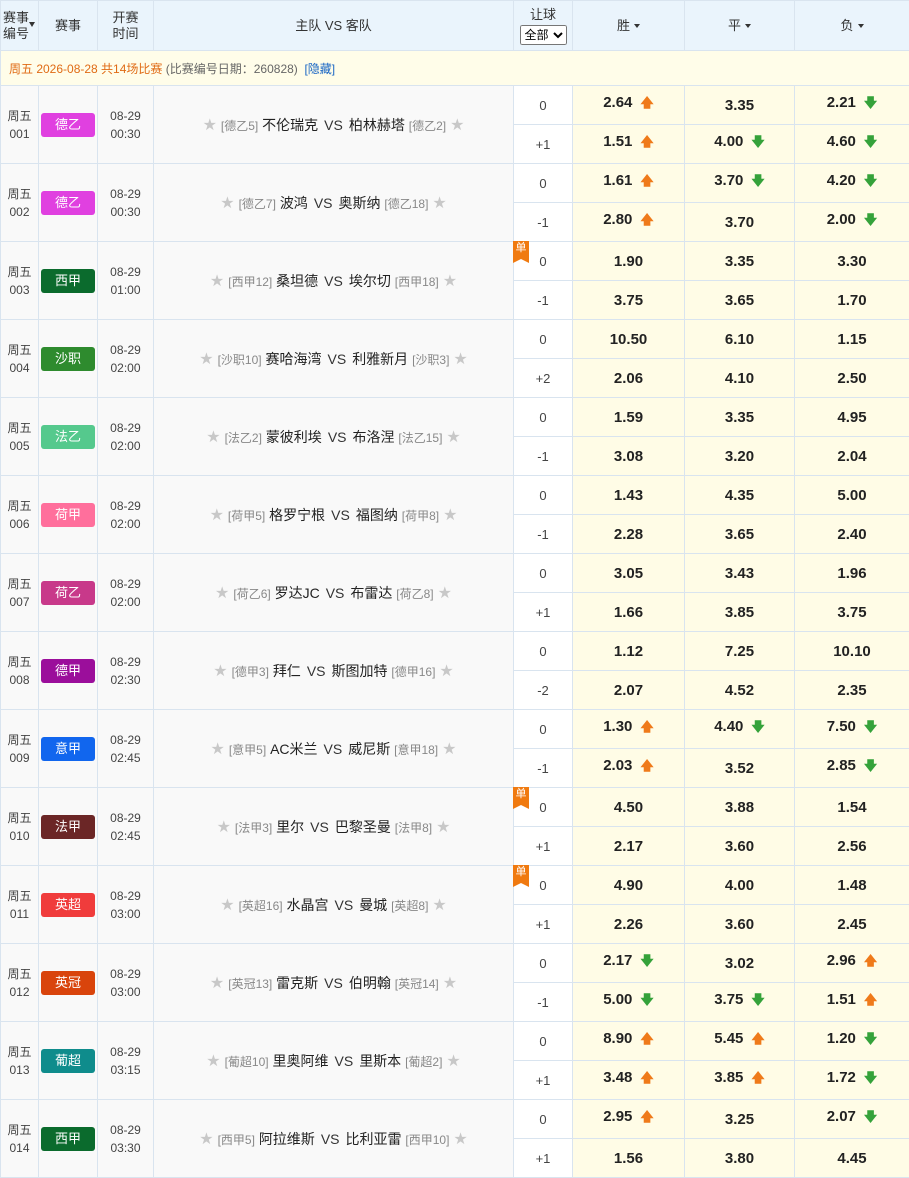 The height and width of the screenshot is (1178, 909). What do you see at coordinates (851, 222) in the screenshot?
I see `odds-lose: 2.00 🡇` at bounding box center [851, 222].